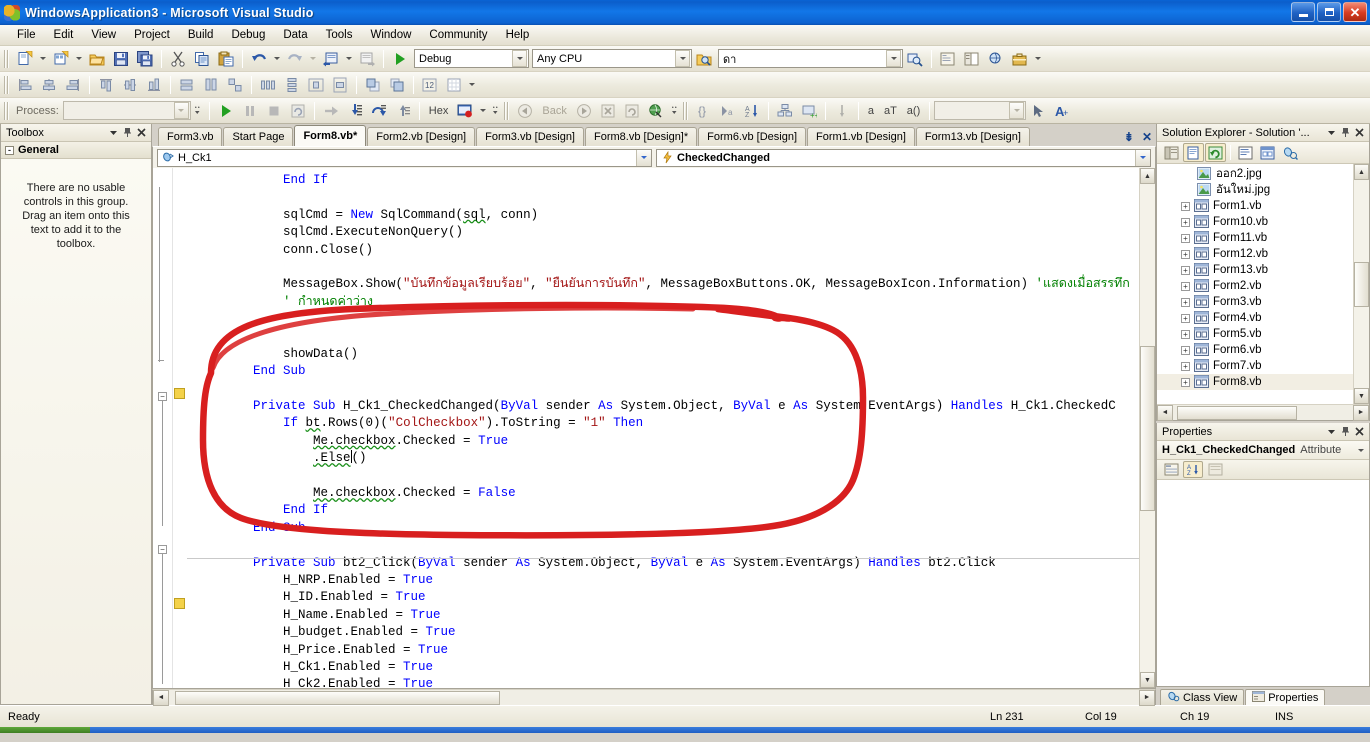 Image resolution: width=1370 pixels, height=742 pixels. What do you see at coordinates (458, 35) in the screenshot?
I see `menu-item-community: Community` at bounding box center [458, 35].